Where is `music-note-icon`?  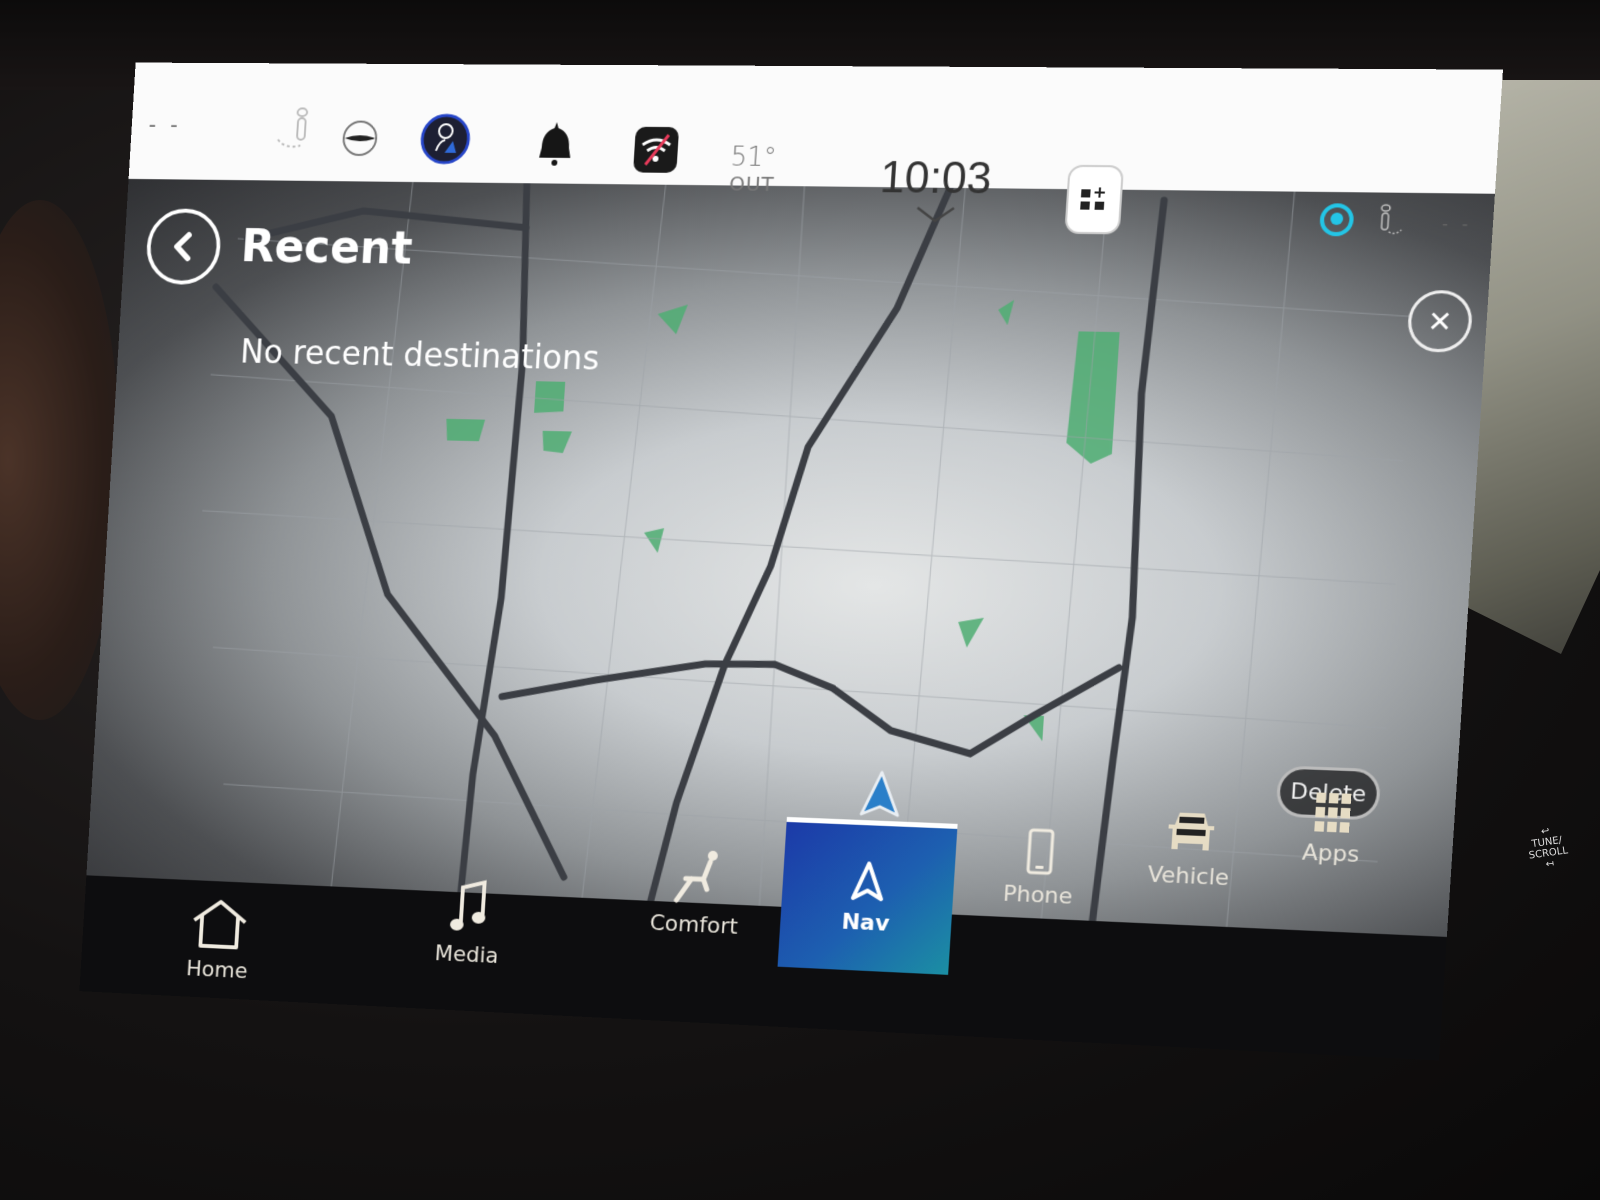
music-note-icon is located at coordinates (470, 906).